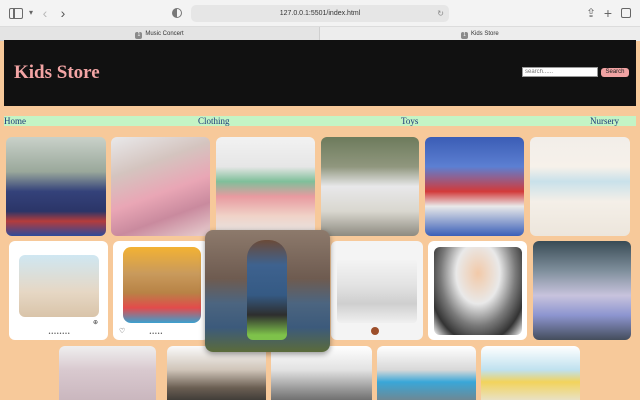  What do you see at coordinates (122, 331) in the screenshot?
I see `heart-icon: ♡` at bounding box center [122, 331].